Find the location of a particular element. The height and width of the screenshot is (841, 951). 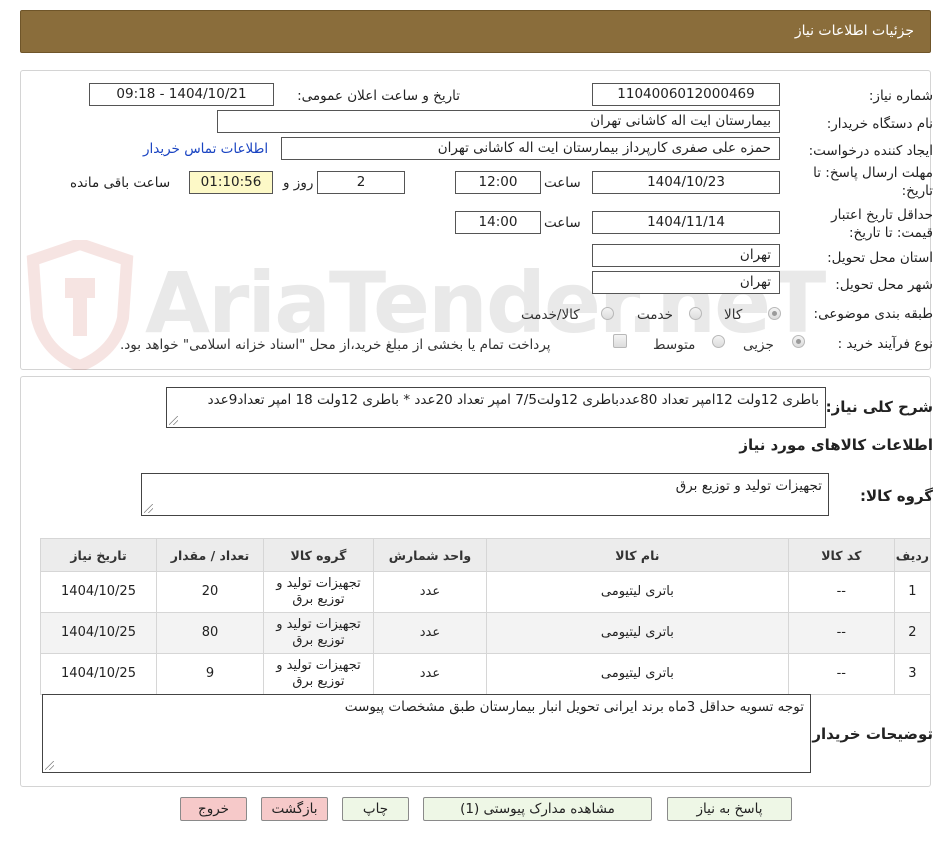

table-cell: 20 is located at coordinates (210, 592).